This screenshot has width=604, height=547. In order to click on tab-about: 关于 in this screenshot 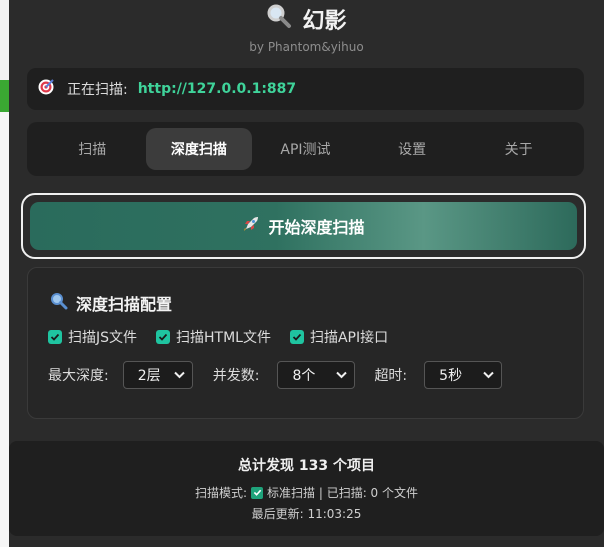, I will do `click(518, 149)`.